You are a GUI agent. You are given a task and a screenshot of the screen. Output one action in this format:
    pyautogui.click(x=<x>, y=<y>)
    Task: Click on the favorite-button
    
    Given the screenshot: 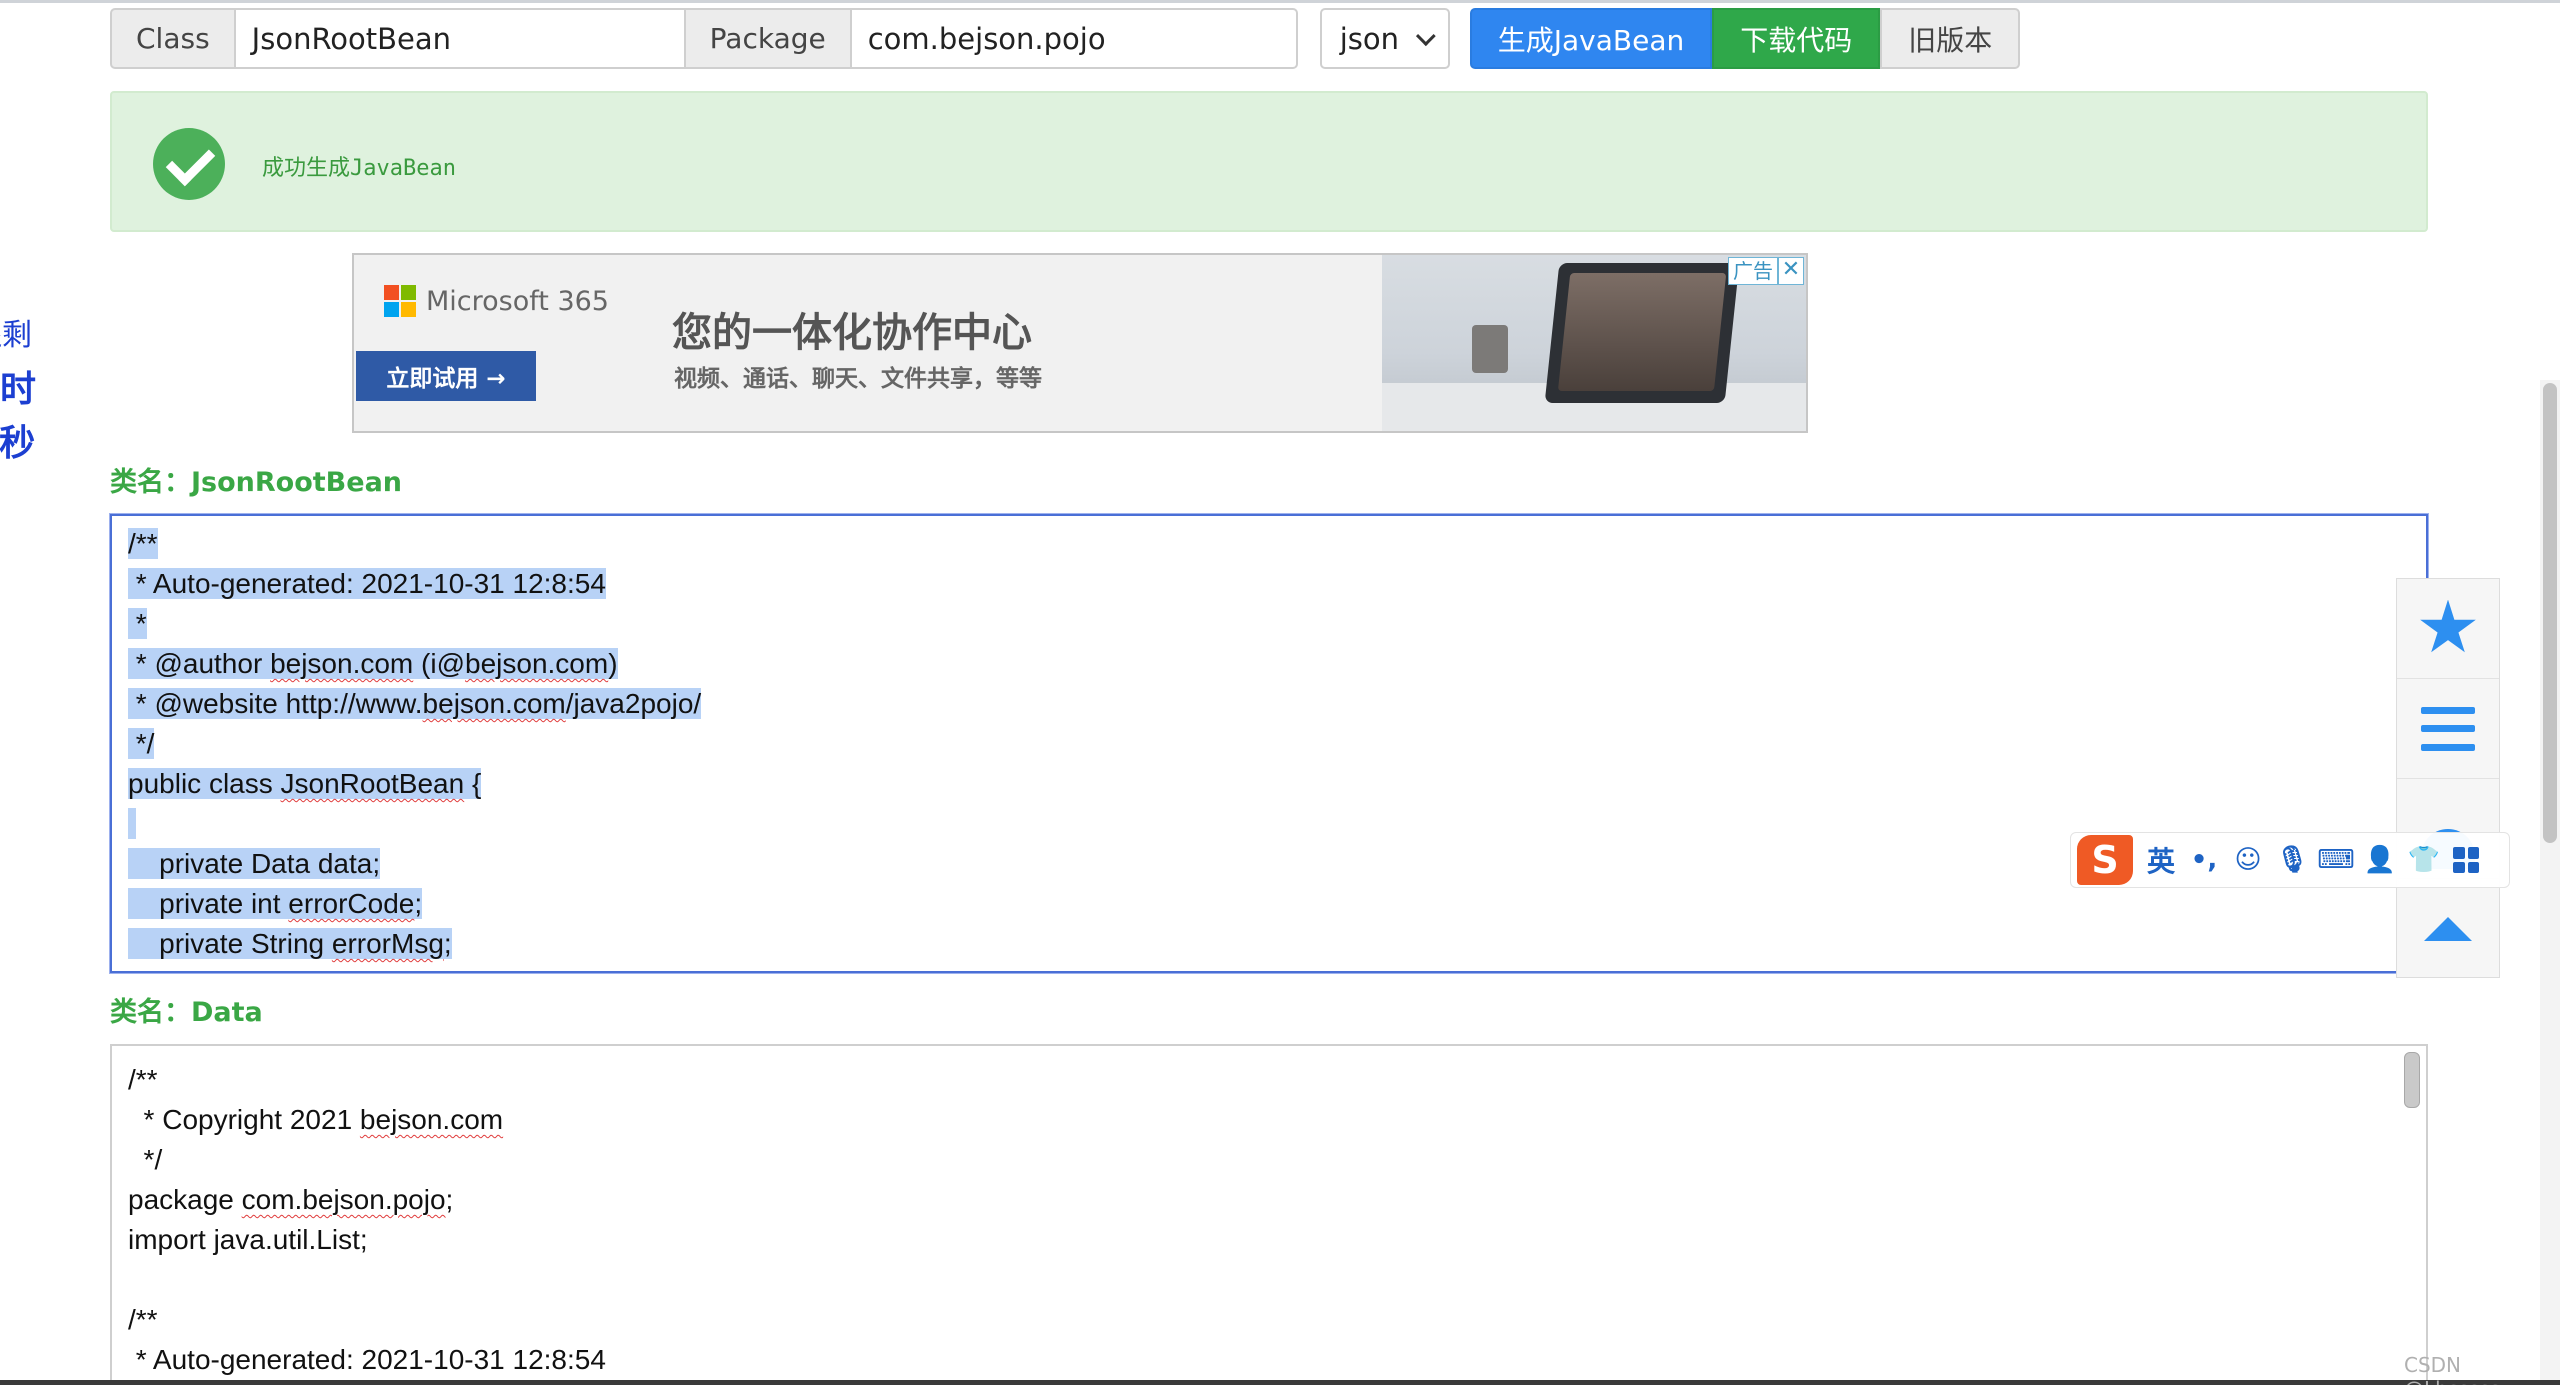 What is the action you would take?
    pyautogui.click(x=2448, y=629)
    